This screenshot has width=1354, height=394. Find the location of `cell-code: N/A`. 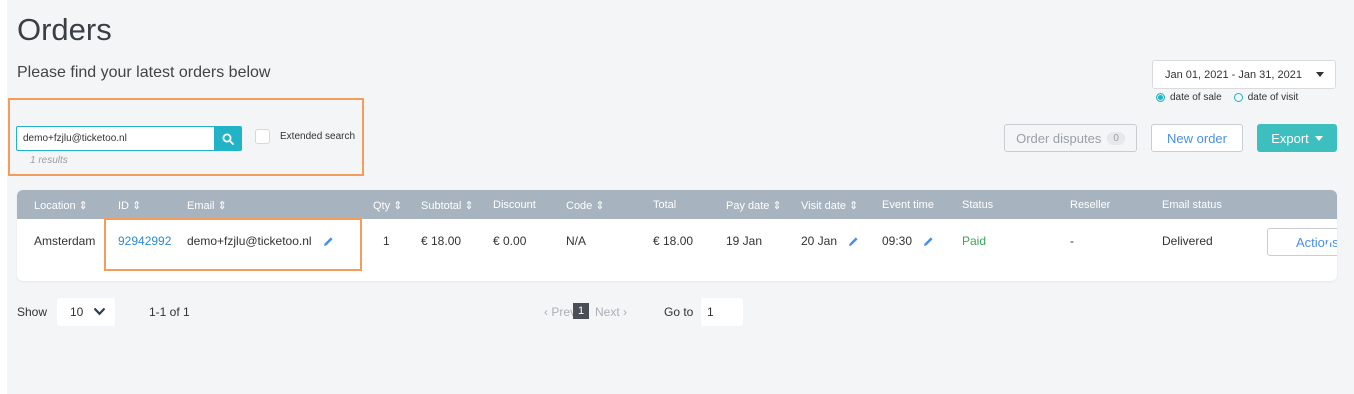

cell-code: N/A is located at coordinates (576, 241).